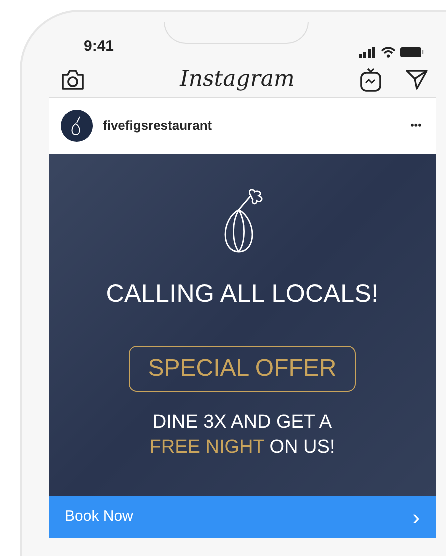 The height and width of the screenshot is (556, 446). I want to click on more-options-button: •••, so click(416, 126).